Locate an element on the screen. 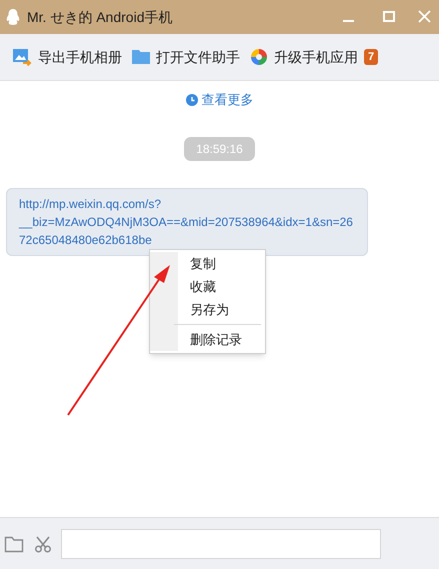  toolbar-button: 打开文件助手 is located at coordinates (186, 57).